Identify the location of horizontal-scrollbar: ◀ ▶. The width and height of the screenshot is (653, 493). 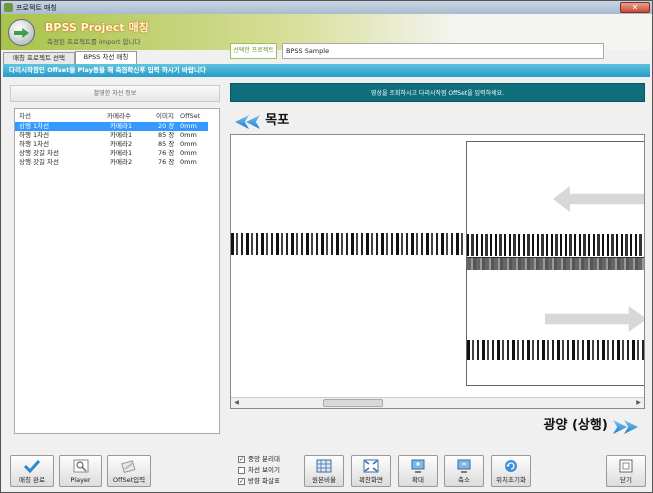
(437, 402).